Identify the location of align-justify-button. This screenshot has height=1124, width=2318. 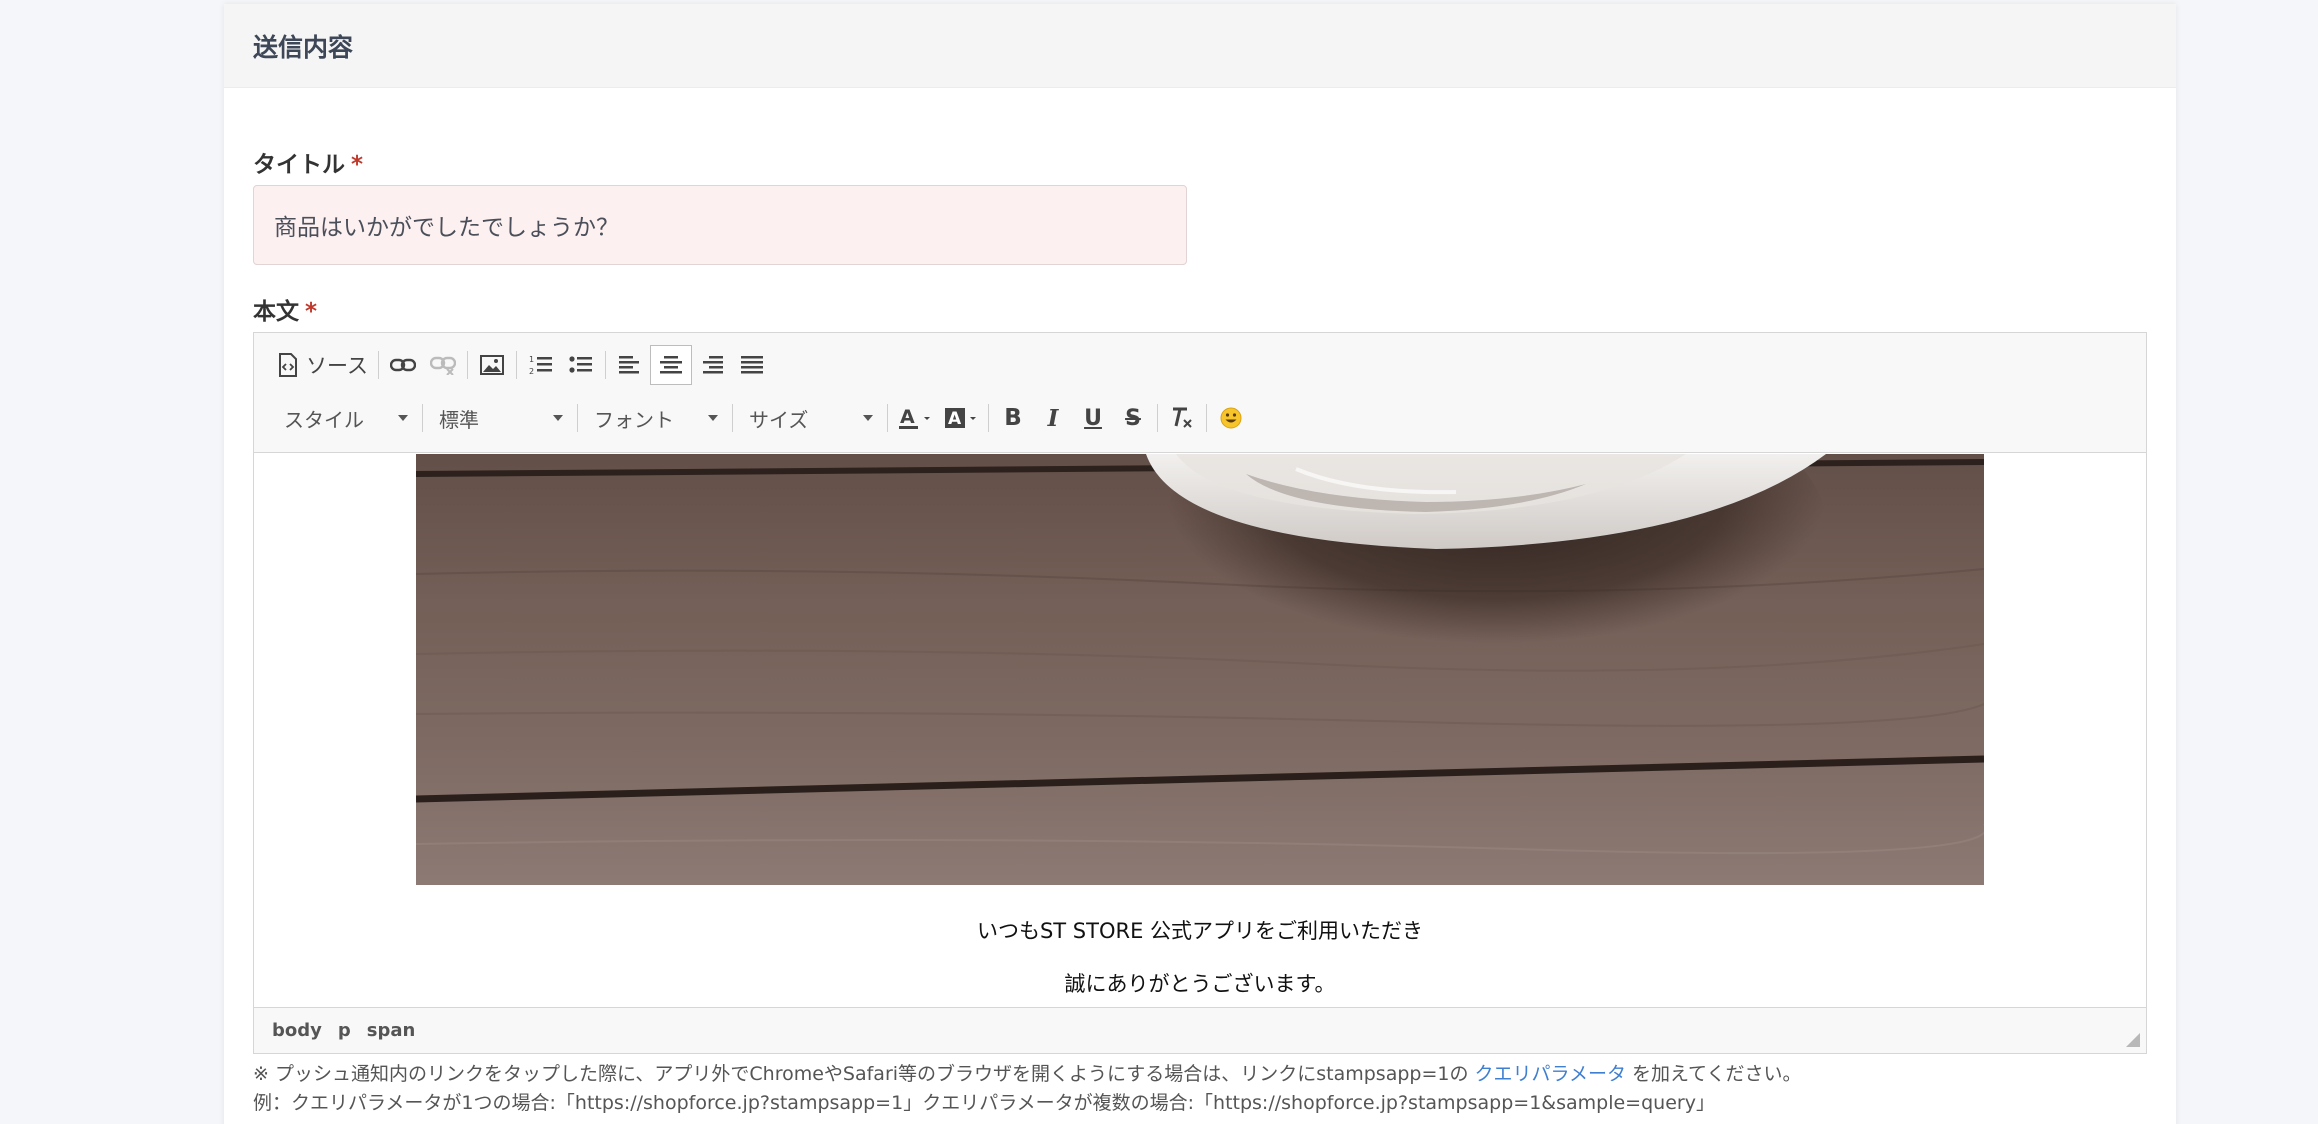
(752, 365).